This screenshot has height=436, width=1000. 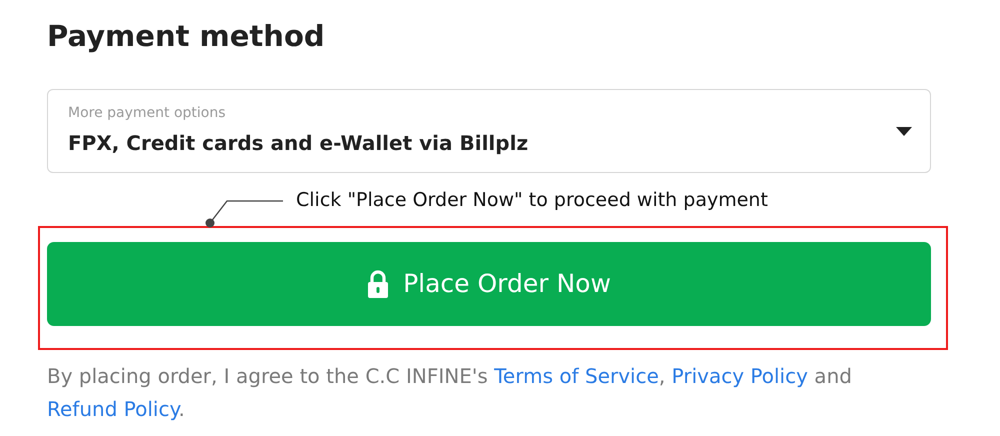 I want to click on section-title: Payment method, so click(x=186, y=36).